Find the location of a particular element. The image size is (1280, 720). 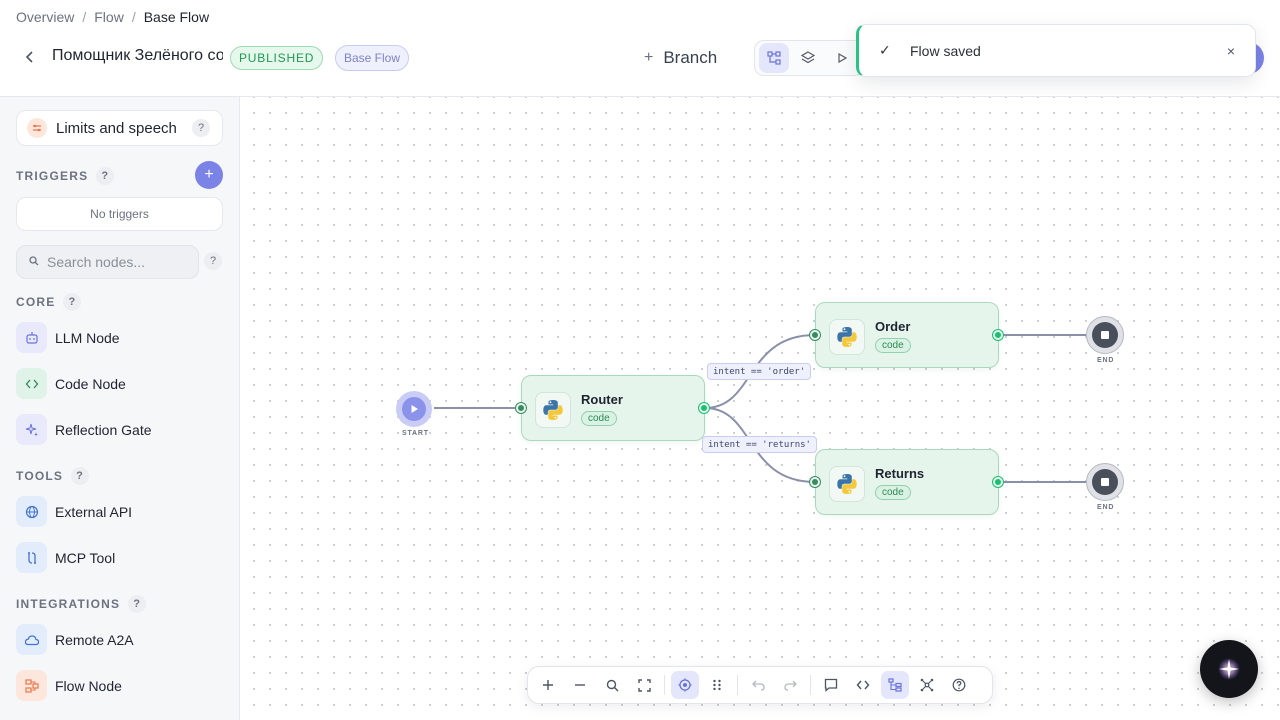

end-label: END is located at coordinates (1106, 507).